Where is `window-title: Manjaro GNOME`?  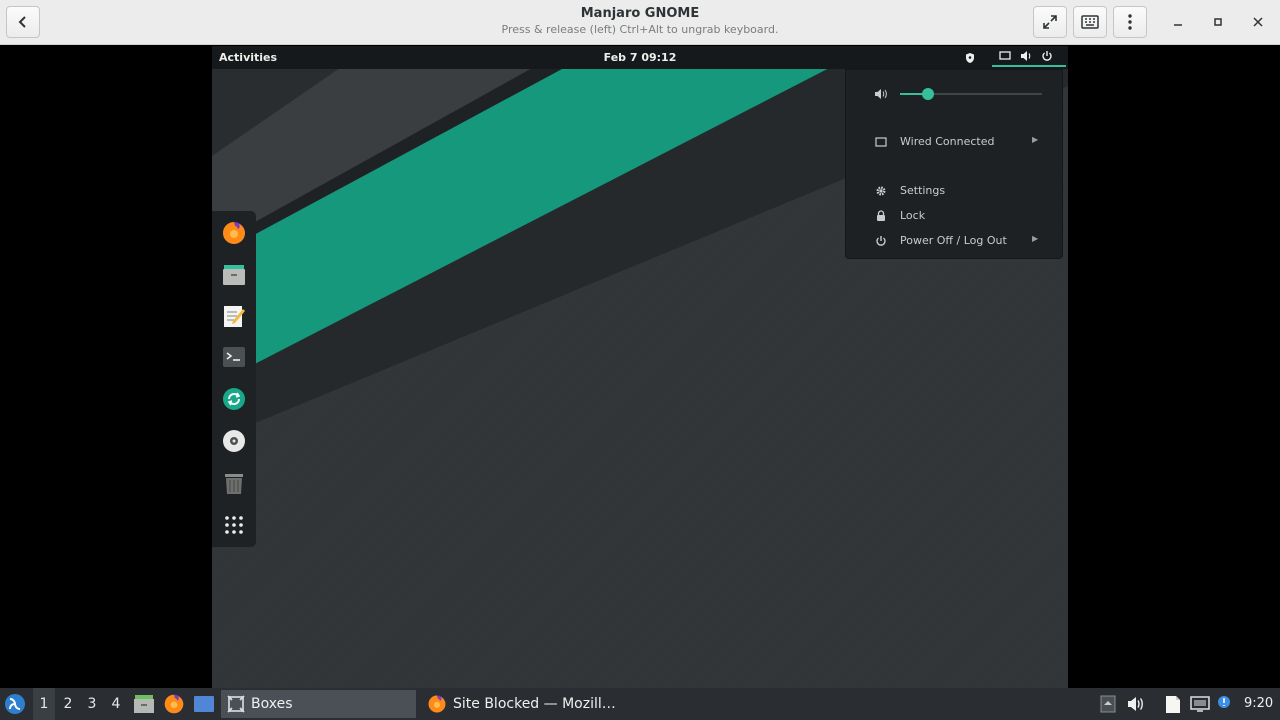 window-title: Manjaro GNOME is located at coordinates (640, 13).